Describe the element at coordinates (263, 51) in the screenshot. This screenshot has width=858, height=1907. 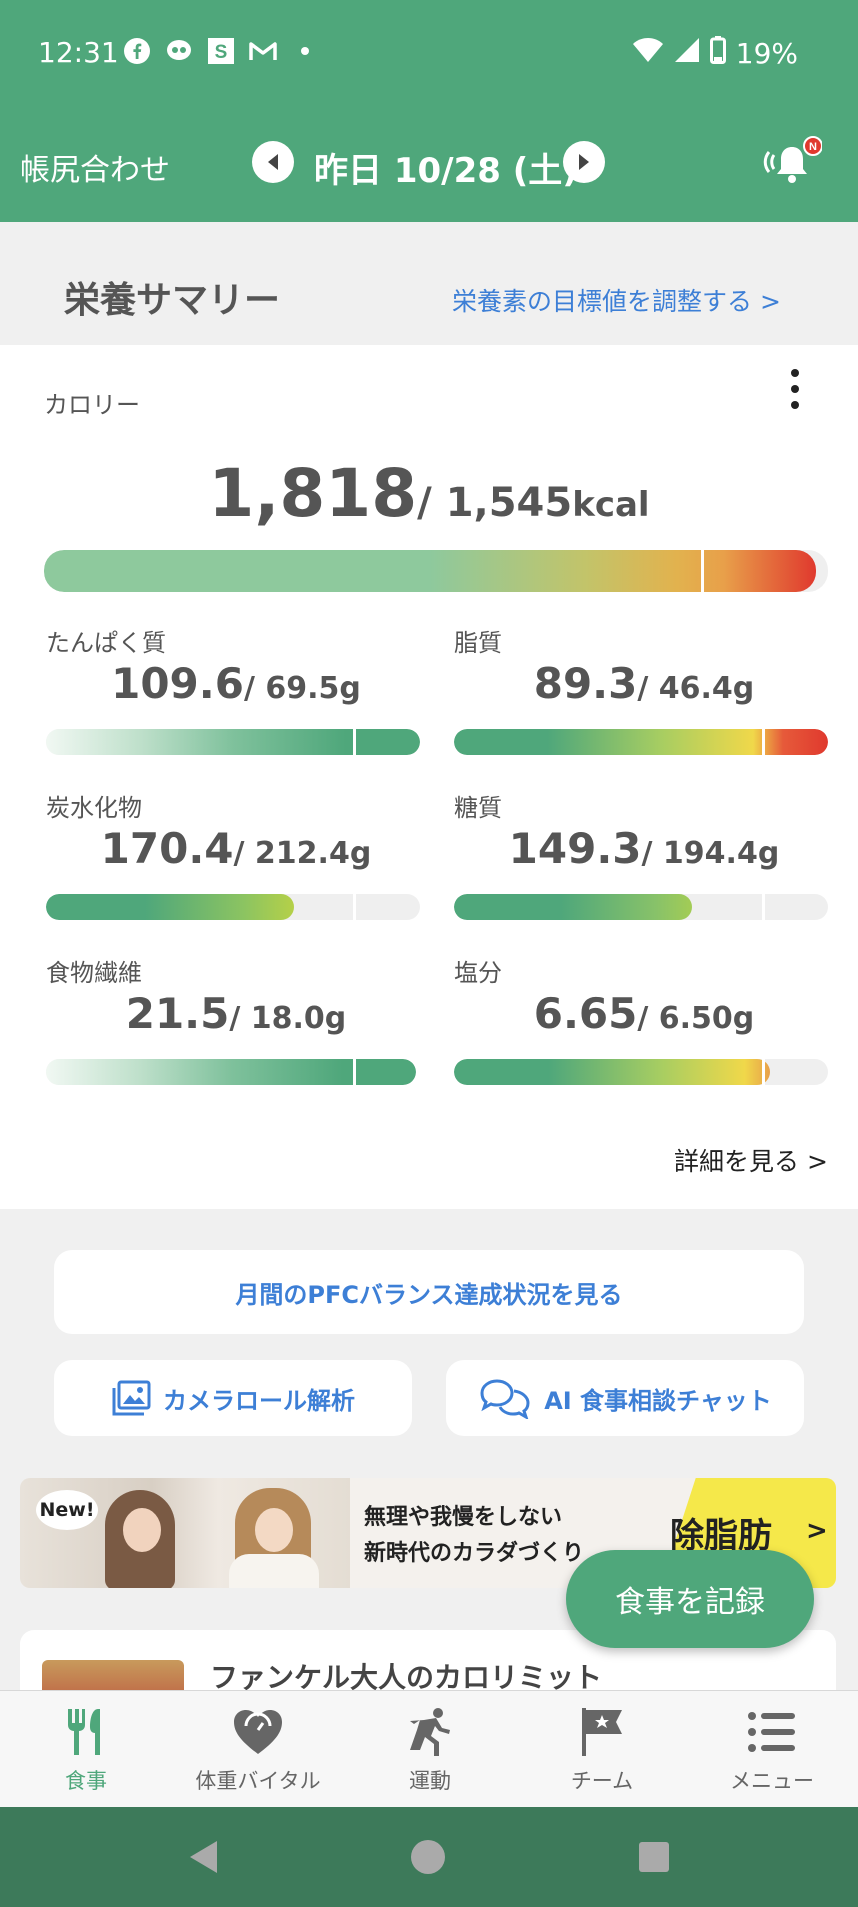
I see `gmail-icon` at that location.